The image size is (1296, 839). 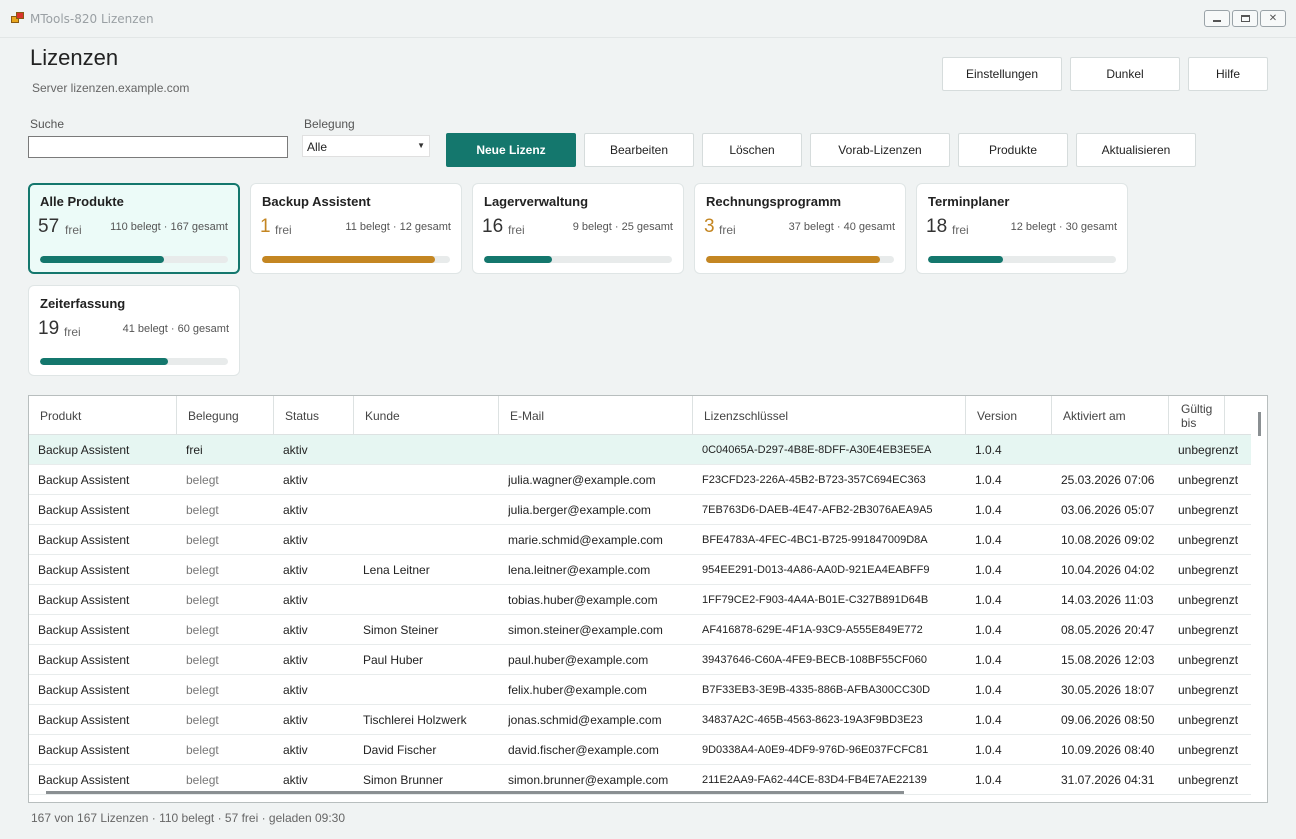 What do you see at coordinates (316, 201) in the screenshot?
I see `card-product-name: Backup Assistent` at bounding box center [316, 201].